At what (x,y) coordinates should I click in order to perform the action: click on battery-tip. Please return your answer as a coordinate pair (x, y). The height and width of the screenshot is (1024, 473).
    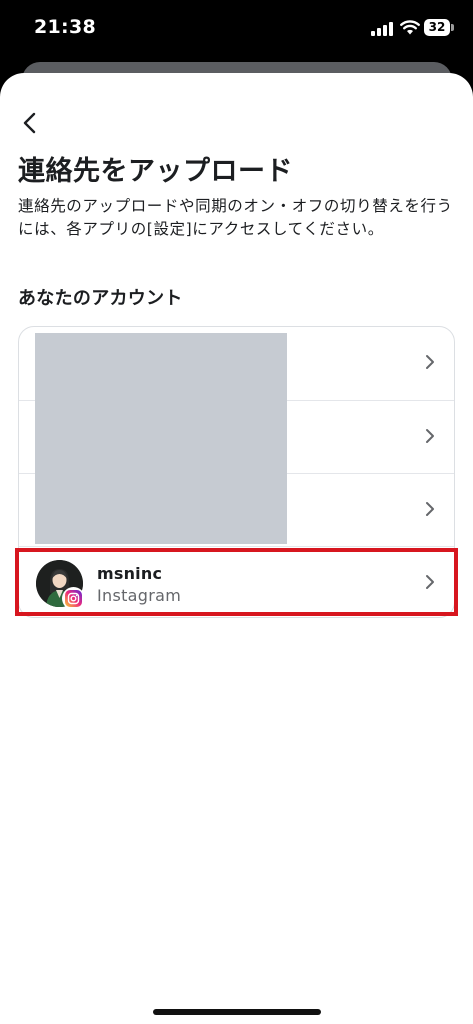
    Looking at the image, I should click on (452, 27).